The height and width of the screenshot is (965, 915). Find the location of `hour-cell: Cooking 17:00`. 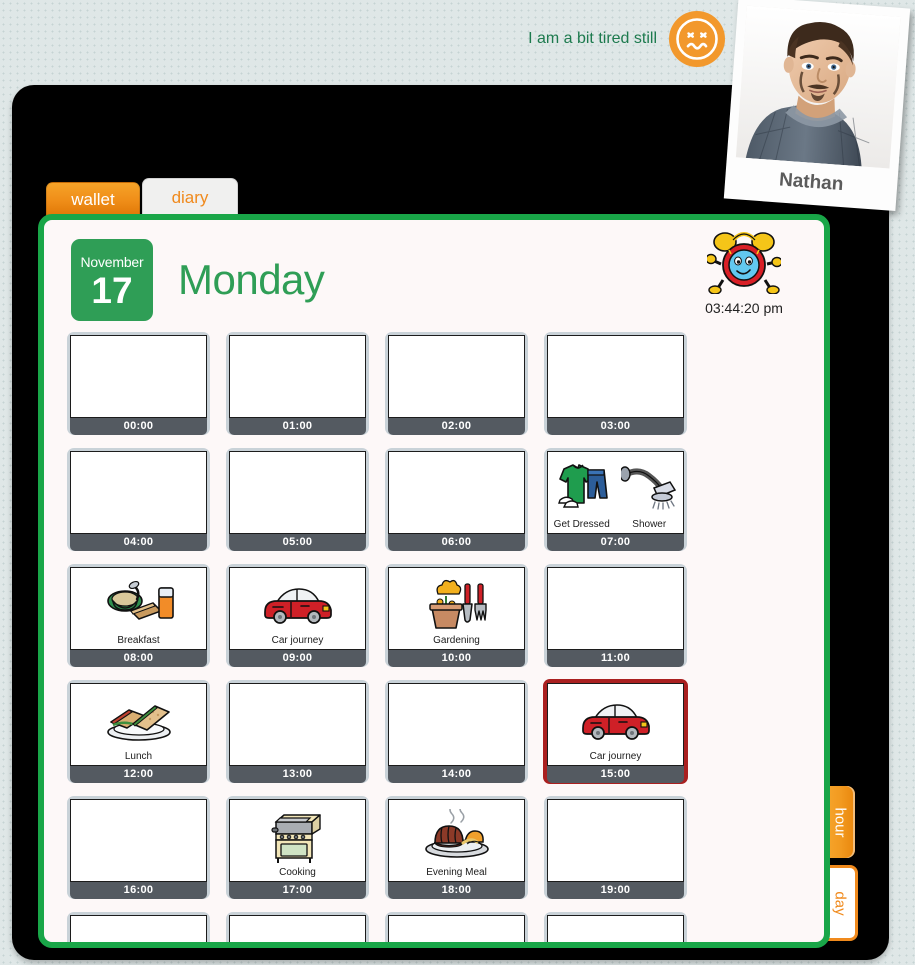

hour-cell: Cooking 17:00 is located at coordinates (297, 847).